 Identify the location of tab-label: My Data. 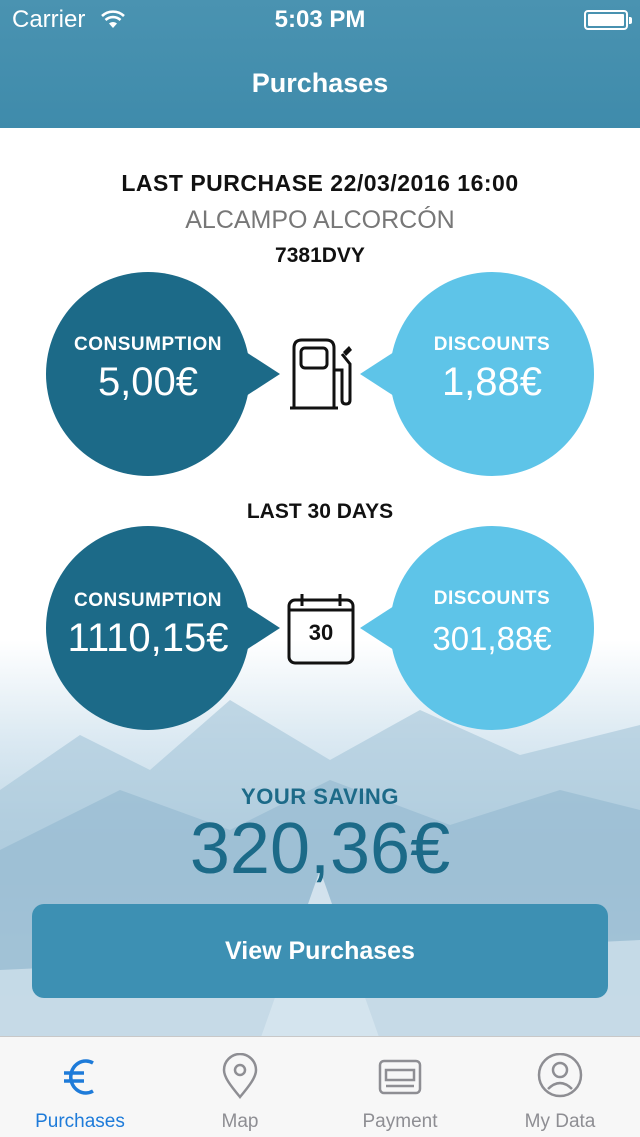
(560, 1121).